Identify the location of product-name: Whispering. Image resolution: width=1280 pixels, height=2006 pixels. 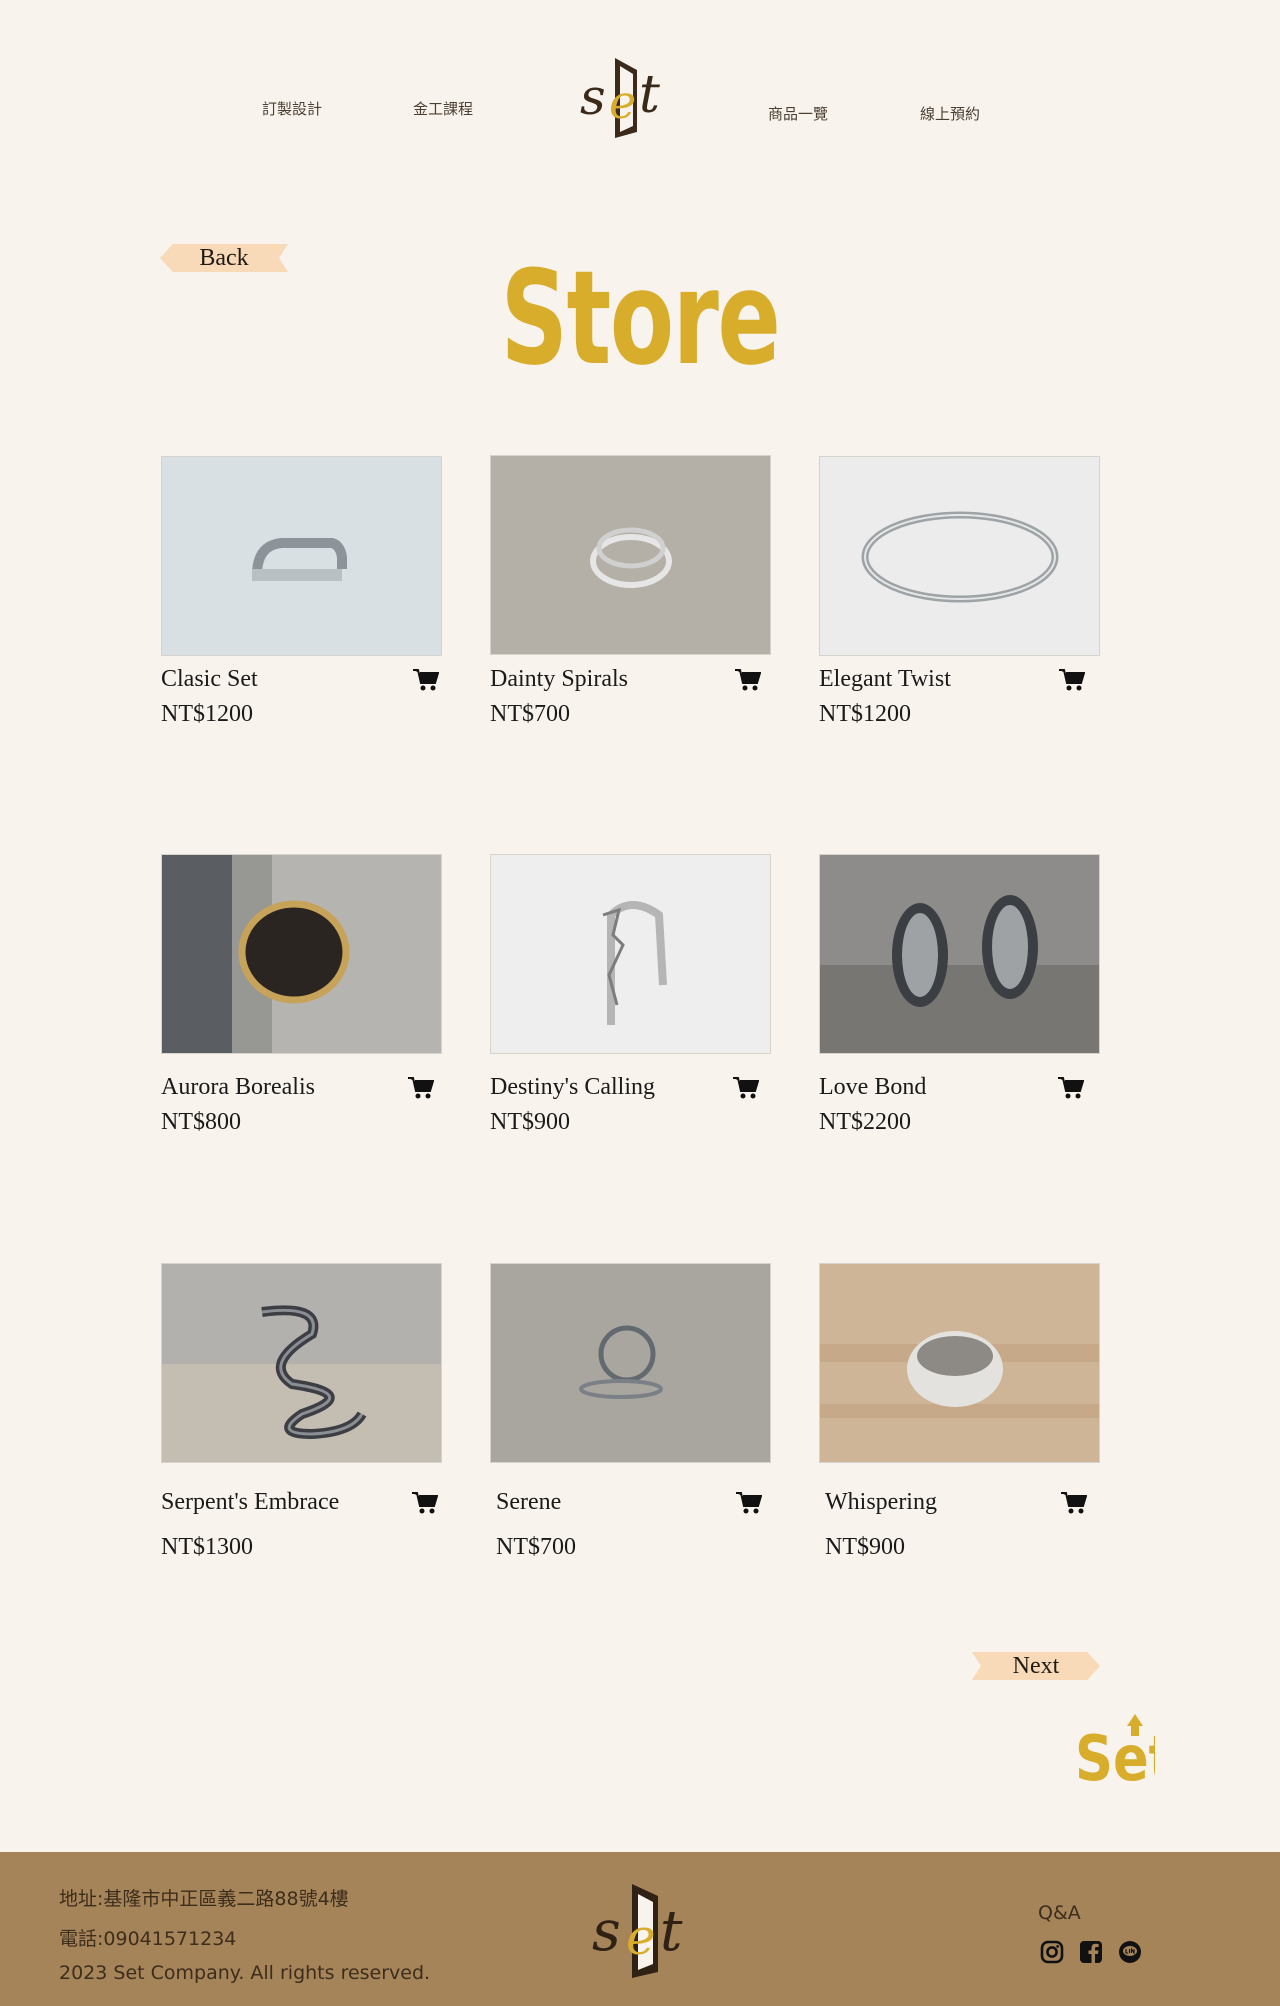
(881, 1502).